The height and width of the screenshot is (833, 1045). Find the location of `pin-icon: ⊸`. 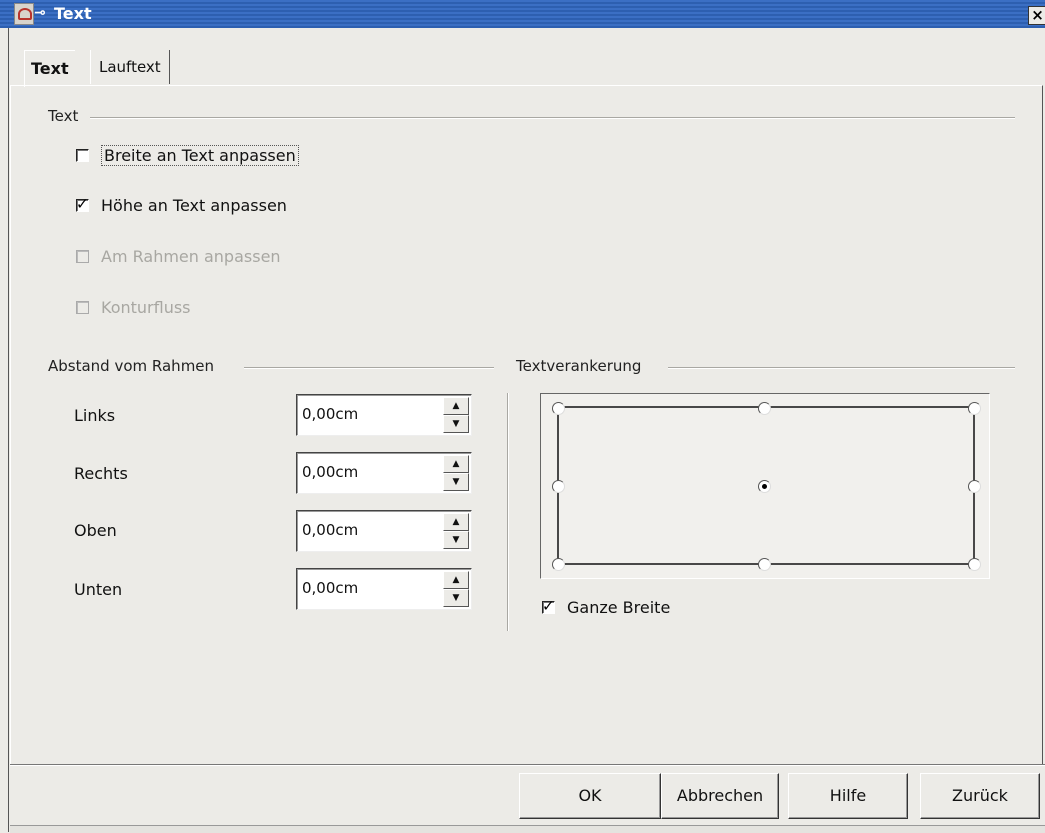

pin-icon: ⊸ is located at coordinates (40, 13).